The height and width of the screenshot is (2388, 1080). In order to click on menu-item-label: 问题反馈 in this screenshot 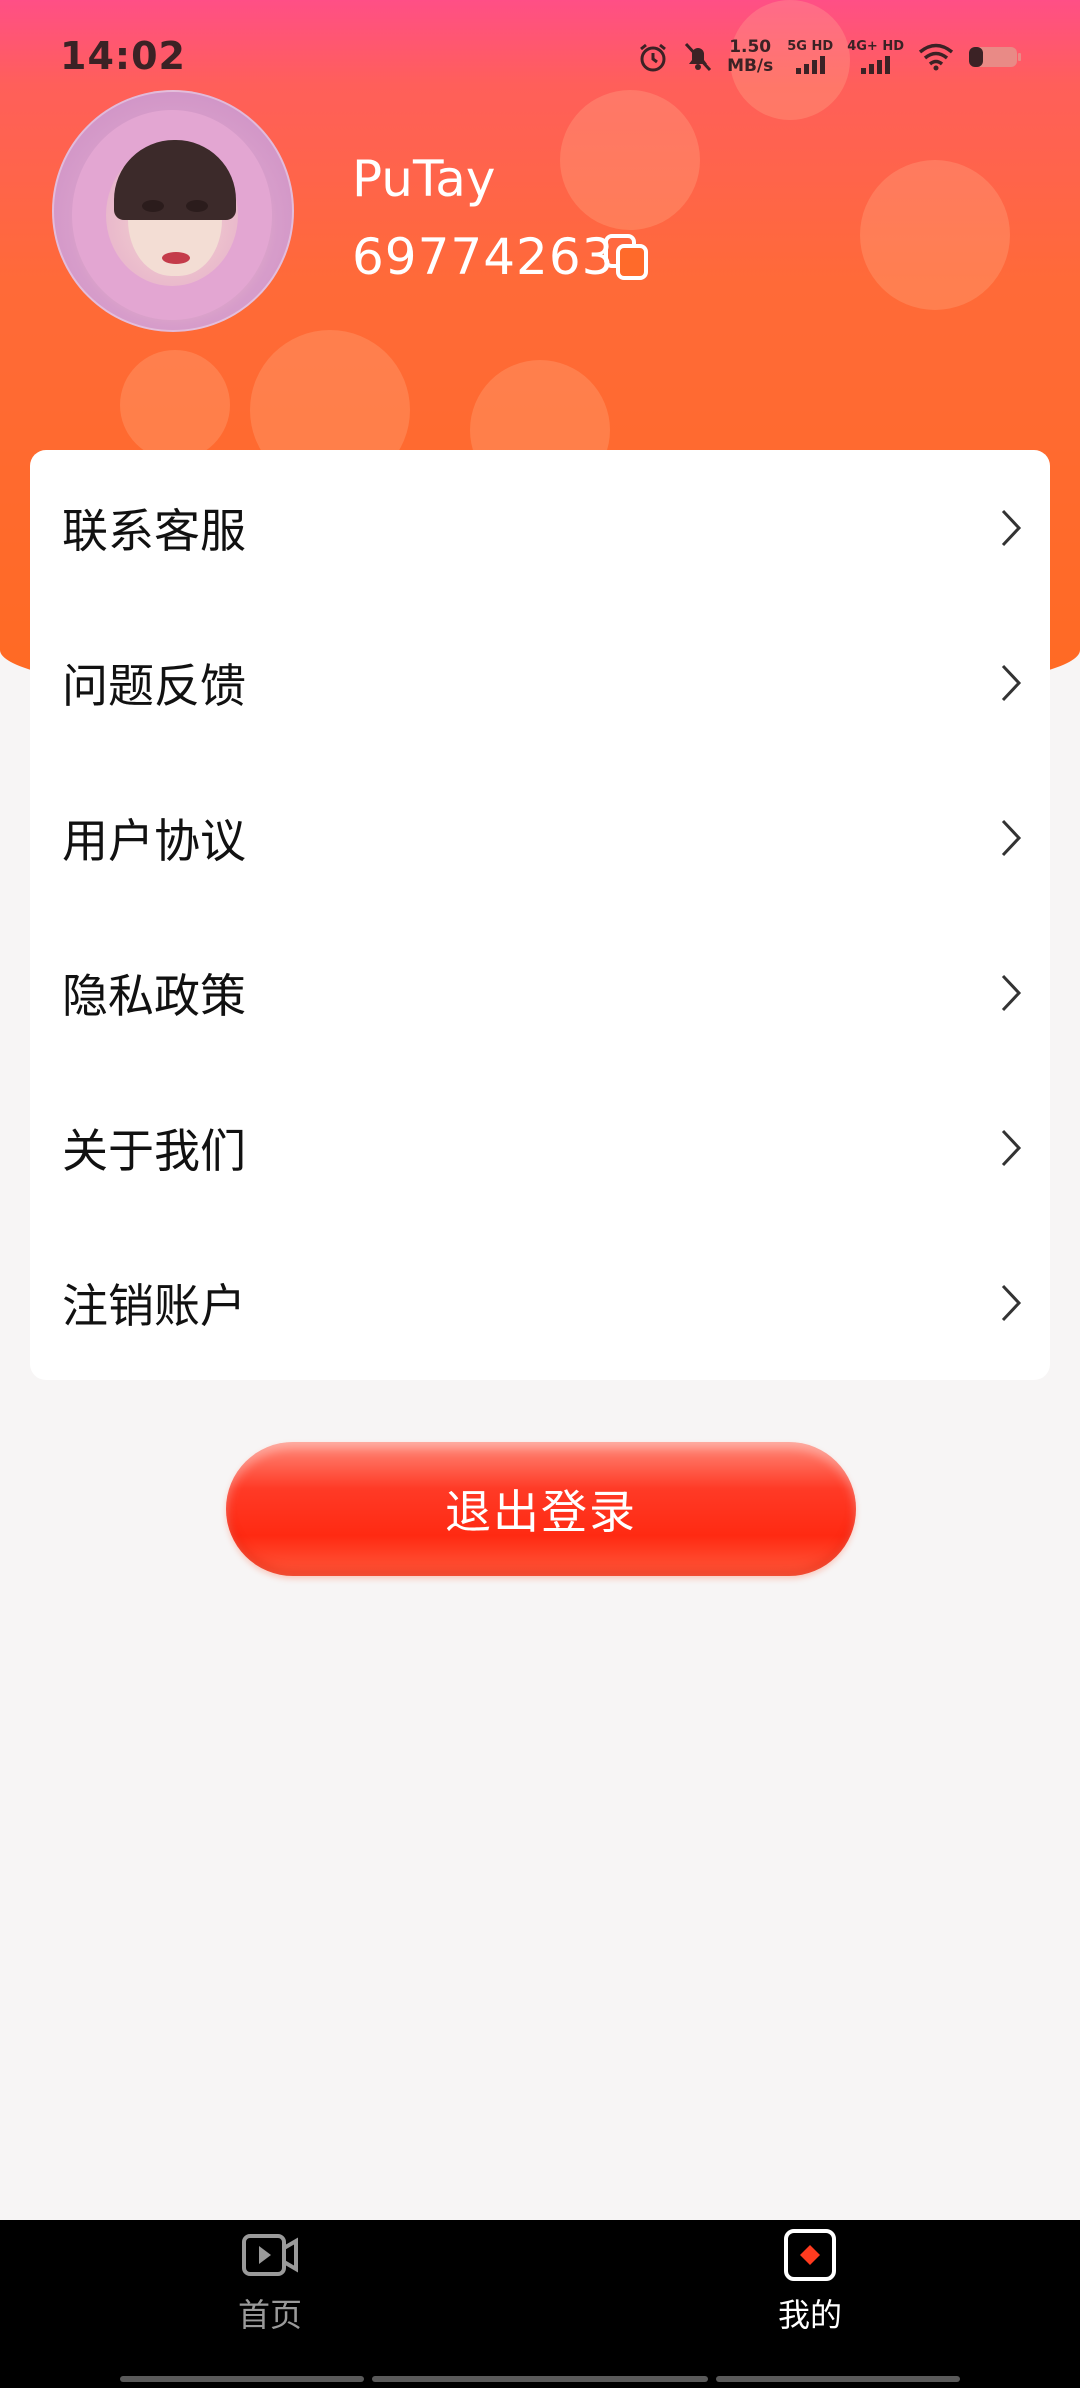, I will do `click(154, 685)`.